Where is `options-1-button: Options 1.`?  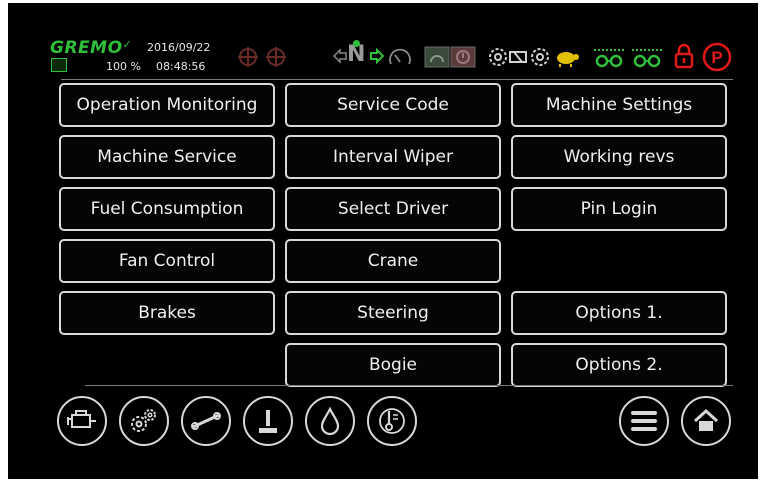
options-1-button: Options 1. is located at coordinates (619, 313).